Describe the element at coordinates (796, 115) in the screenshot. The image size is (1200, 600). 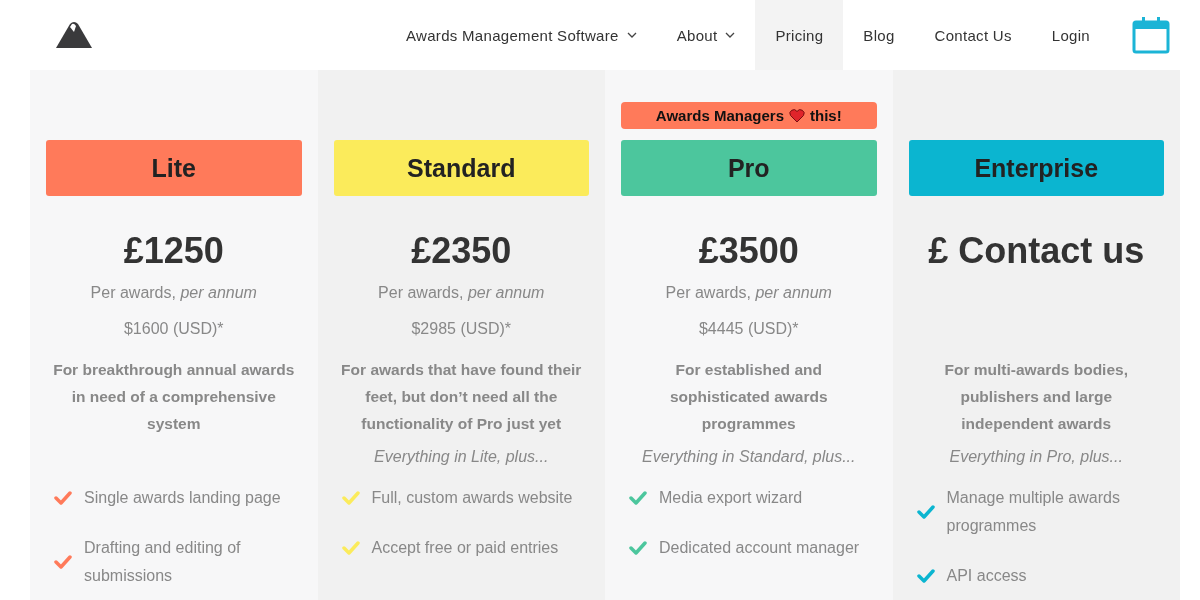
I see `heart-icon` at that location.